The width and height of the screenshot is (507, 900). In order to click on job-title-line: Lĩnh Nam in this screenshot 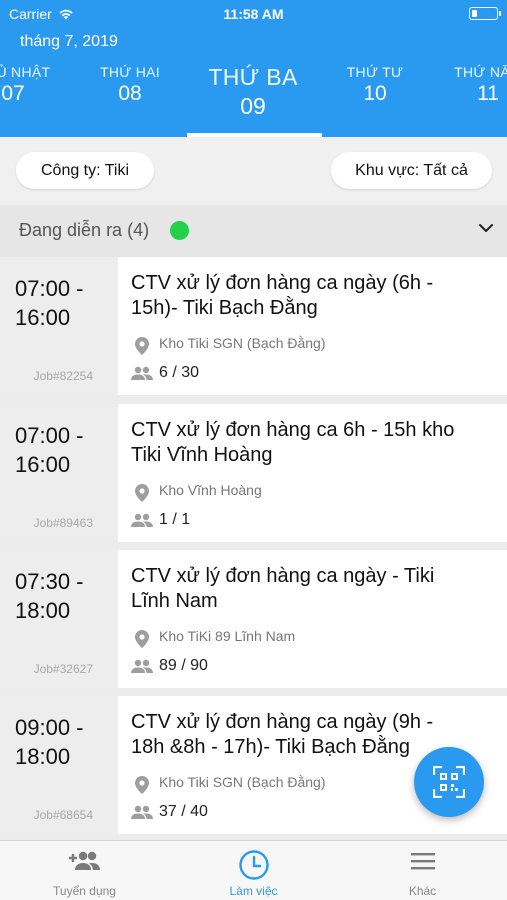, I will do `click(174, 601)`.